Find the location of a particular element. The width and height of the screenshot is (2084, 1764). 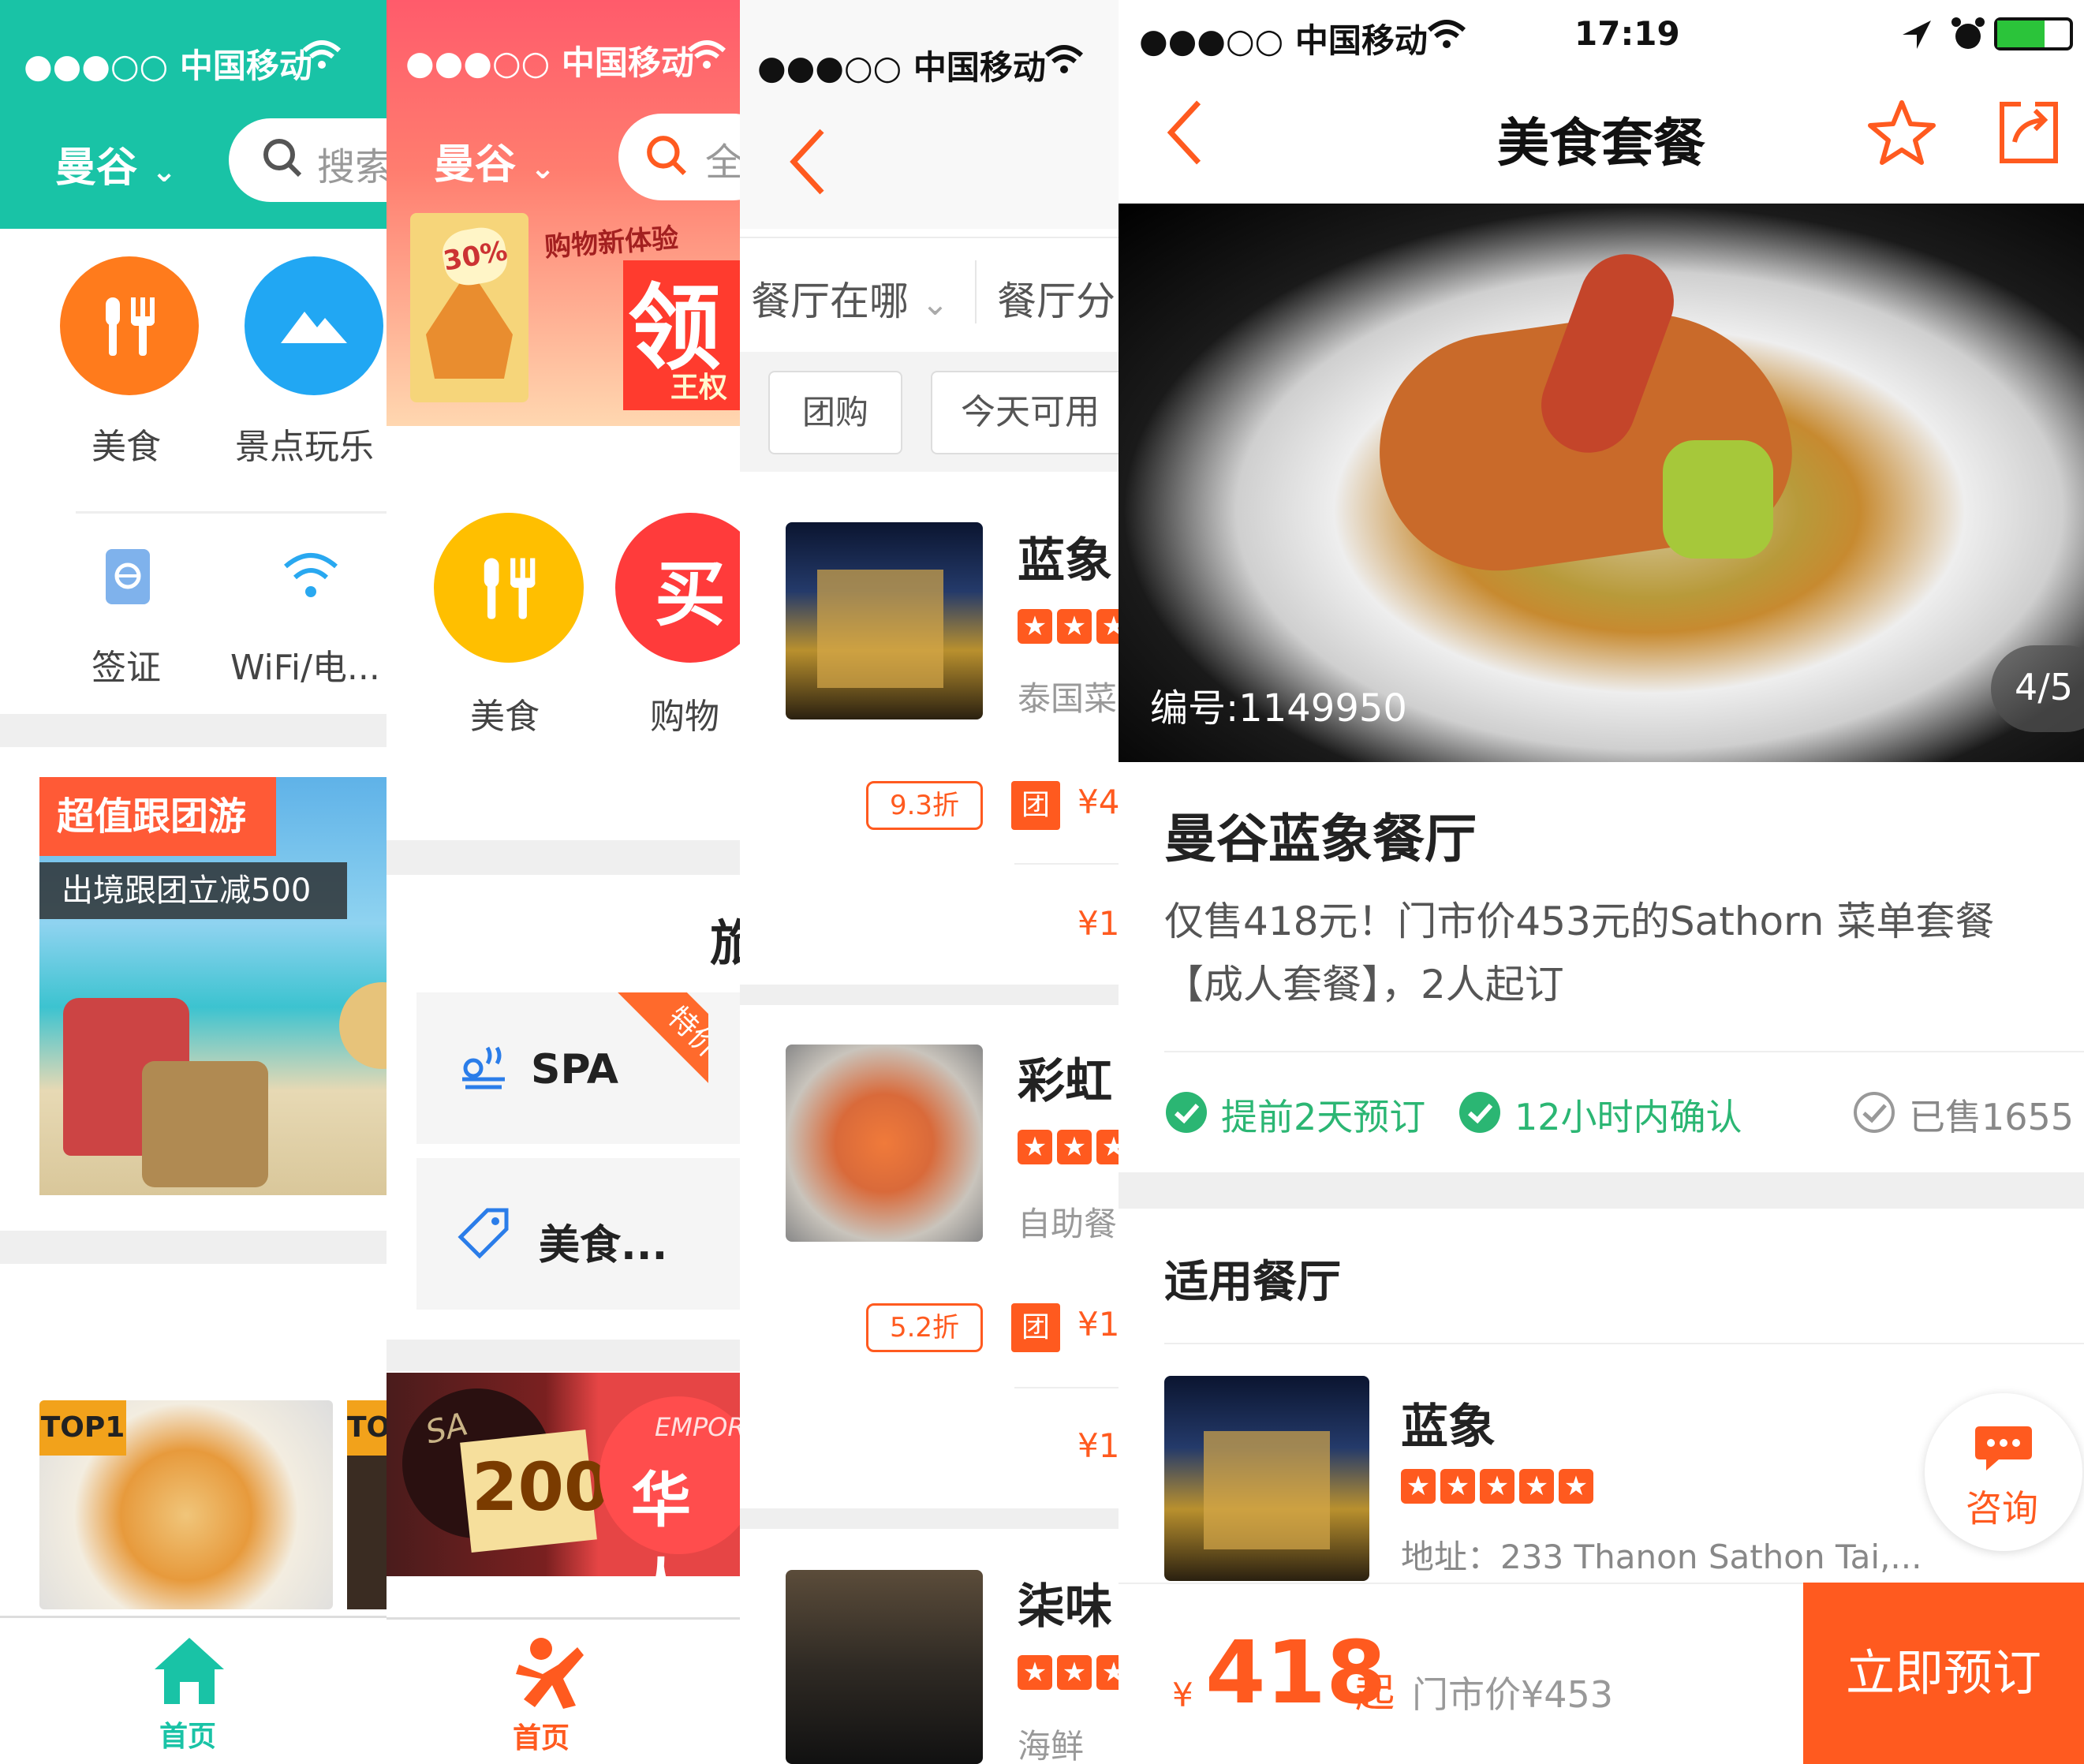

feature-confirmation: 12小时内确认 is located at coordinates (1628, 1117).